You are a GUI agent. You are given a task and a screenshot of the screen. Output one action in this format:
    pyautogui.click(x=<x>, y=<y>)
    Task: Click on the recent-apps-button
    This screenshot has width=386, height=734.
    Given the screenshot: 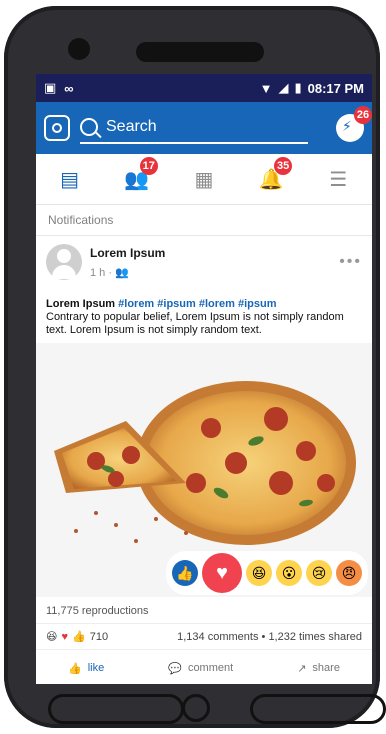 What is the action you would take?
    pyautogui.click(x=318, y=709)
    